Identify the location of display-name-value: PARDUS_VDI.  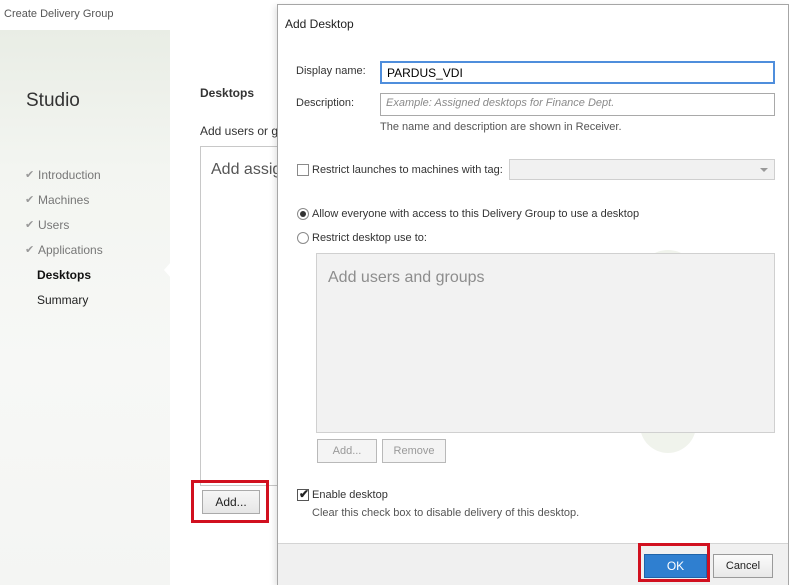
(425, 73).